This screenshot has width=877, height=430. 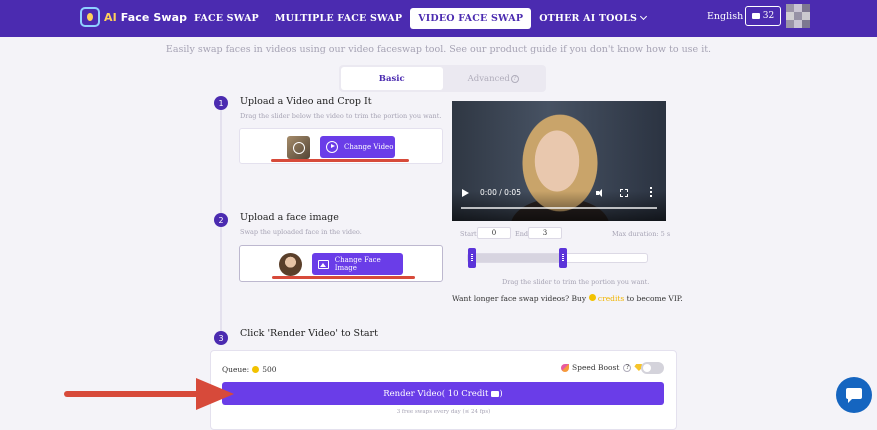 What do you see at coordinates (226, 18) in the screenshot?
I see `nav-face-swap: FACE SWAP` at bounding box center [226, 18].